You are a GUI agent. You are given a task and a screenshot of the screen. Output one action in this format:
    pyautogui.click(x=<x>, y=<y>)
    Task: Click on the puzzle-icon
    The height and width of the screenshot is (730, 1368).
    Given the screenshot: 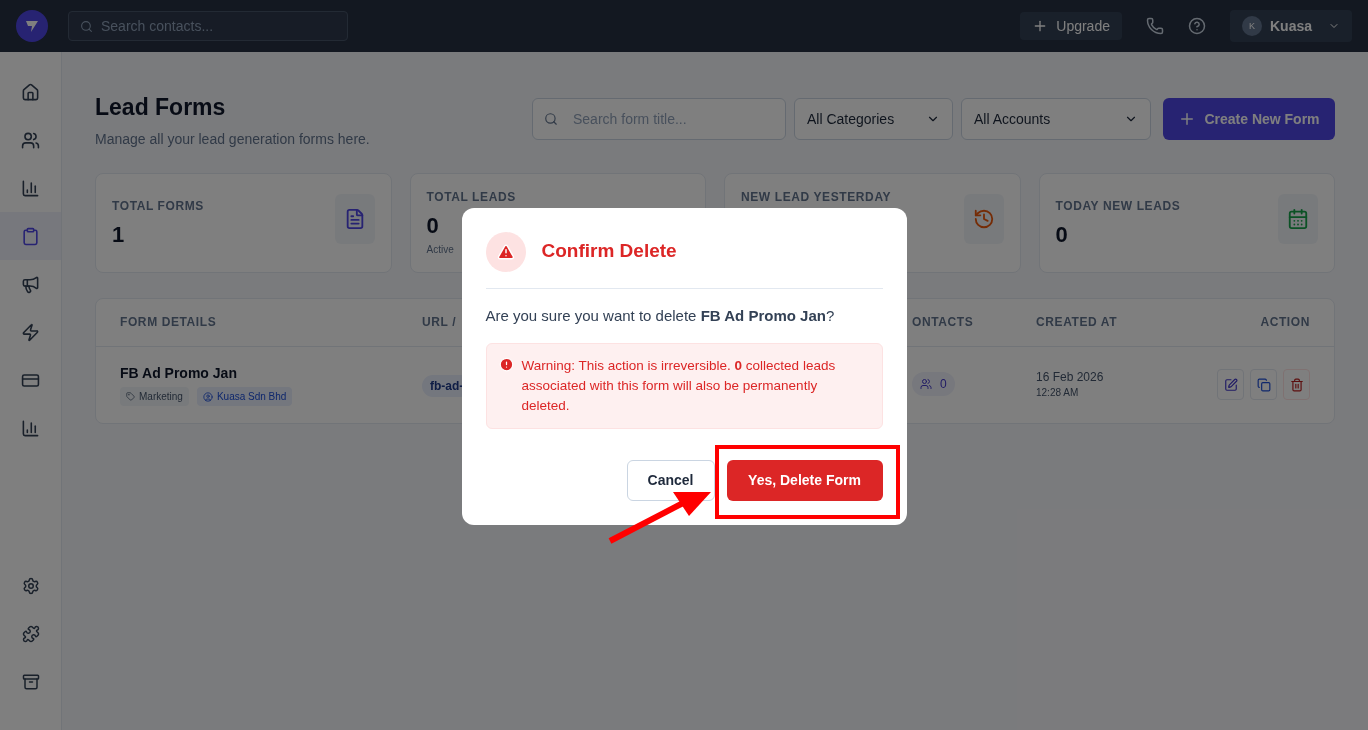 What is the action you would take?
    pyautogui.click(x=30, y=634)
    